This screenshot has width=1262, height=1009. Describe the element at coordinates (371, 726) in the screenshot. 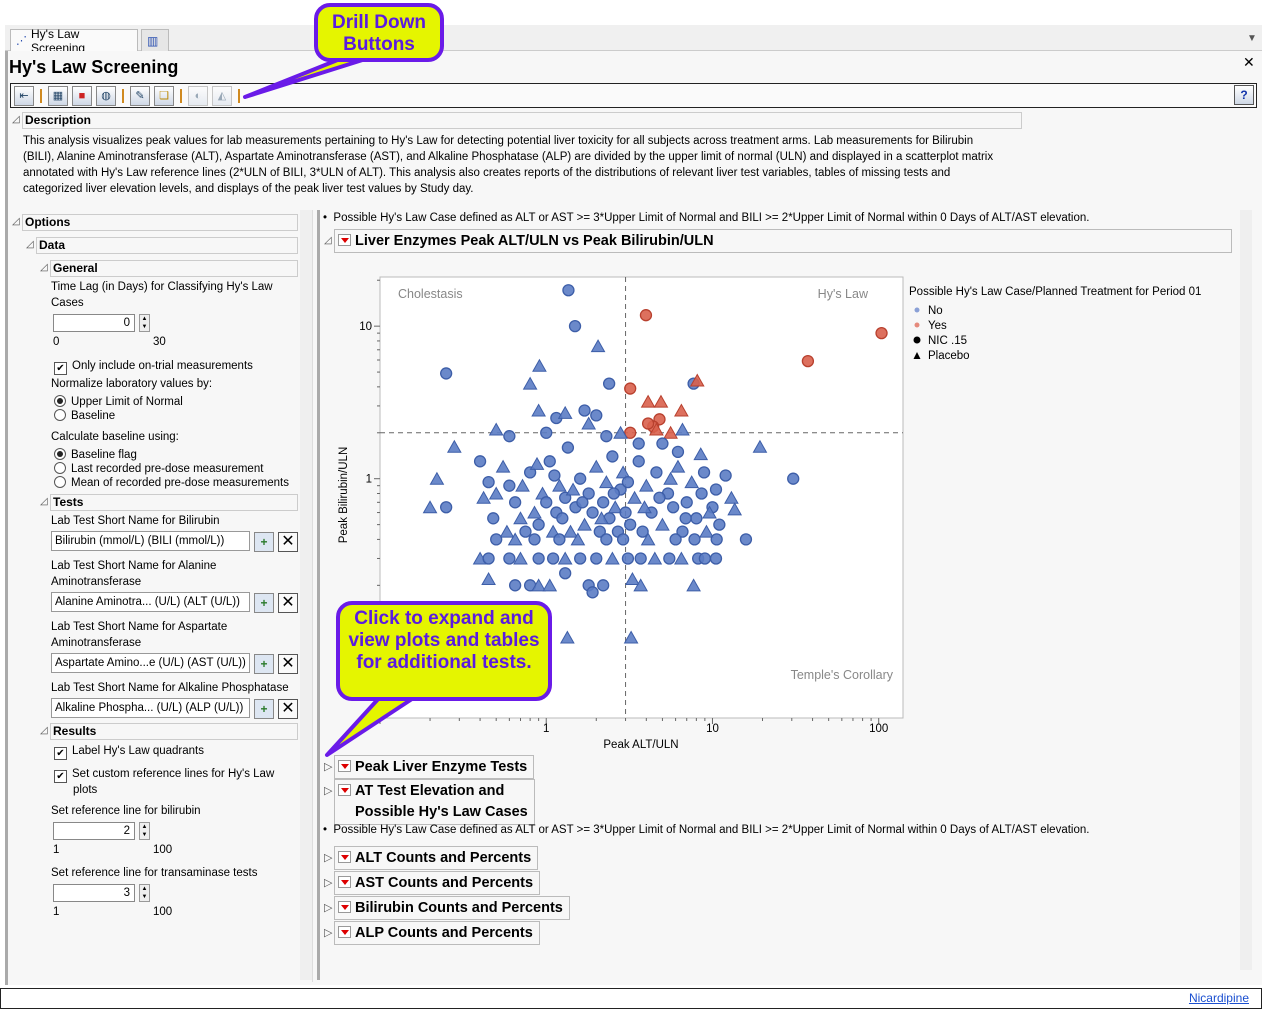

I see `expand-callout-pointer` at that location.